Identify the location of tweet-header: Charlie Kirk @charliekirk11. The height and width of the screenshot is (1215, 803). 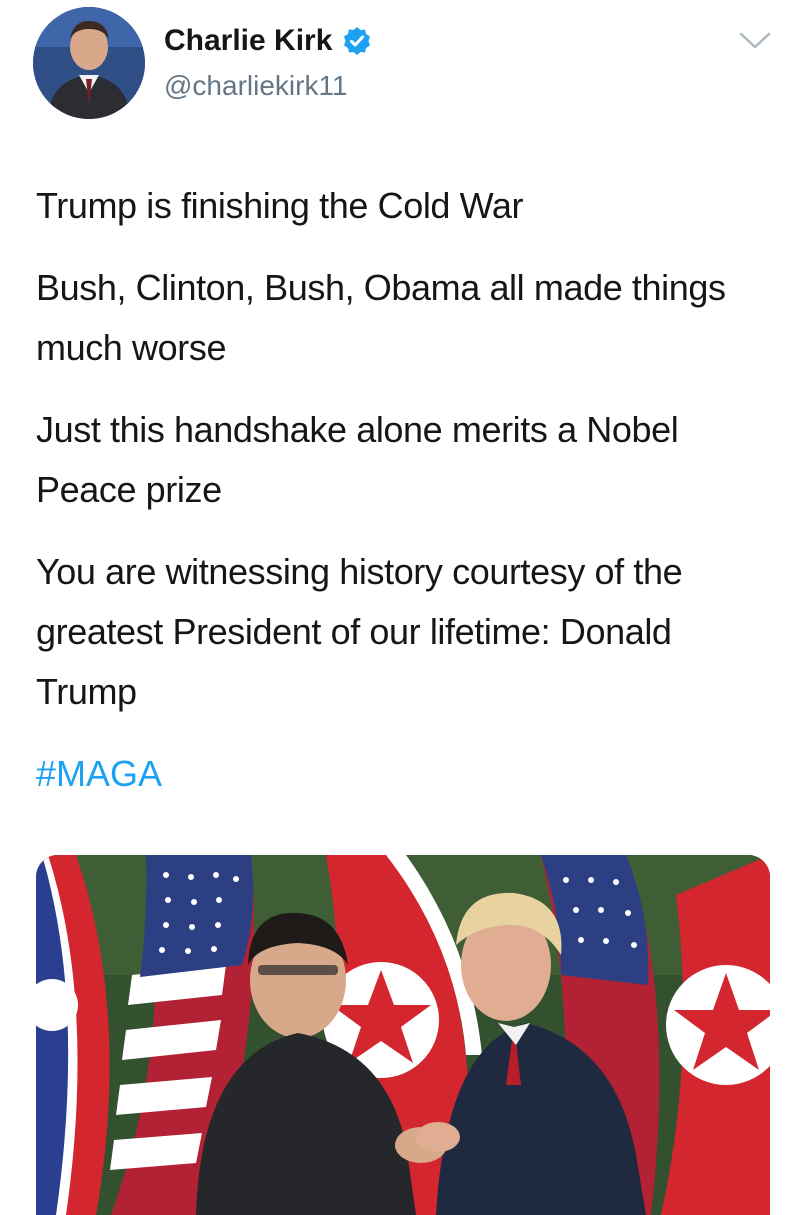
(401, 70).